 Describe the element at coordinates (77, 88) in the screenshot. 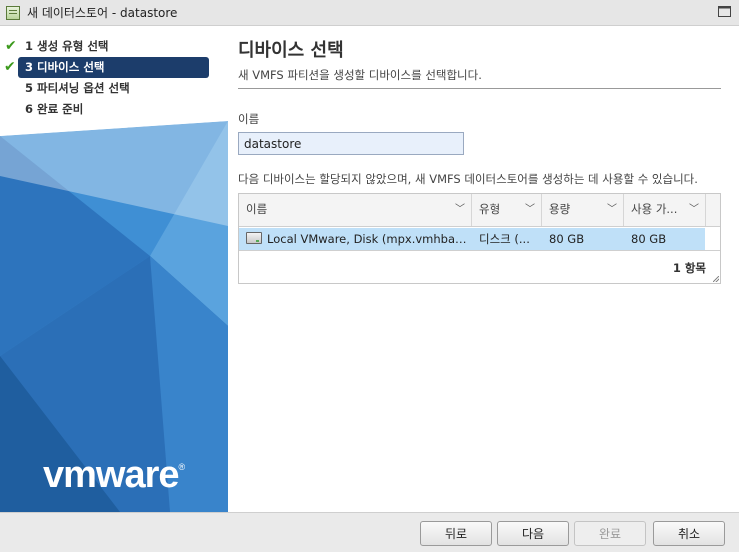

I see `step-label: 5 파티셔닝 옵션 선택` at that location.